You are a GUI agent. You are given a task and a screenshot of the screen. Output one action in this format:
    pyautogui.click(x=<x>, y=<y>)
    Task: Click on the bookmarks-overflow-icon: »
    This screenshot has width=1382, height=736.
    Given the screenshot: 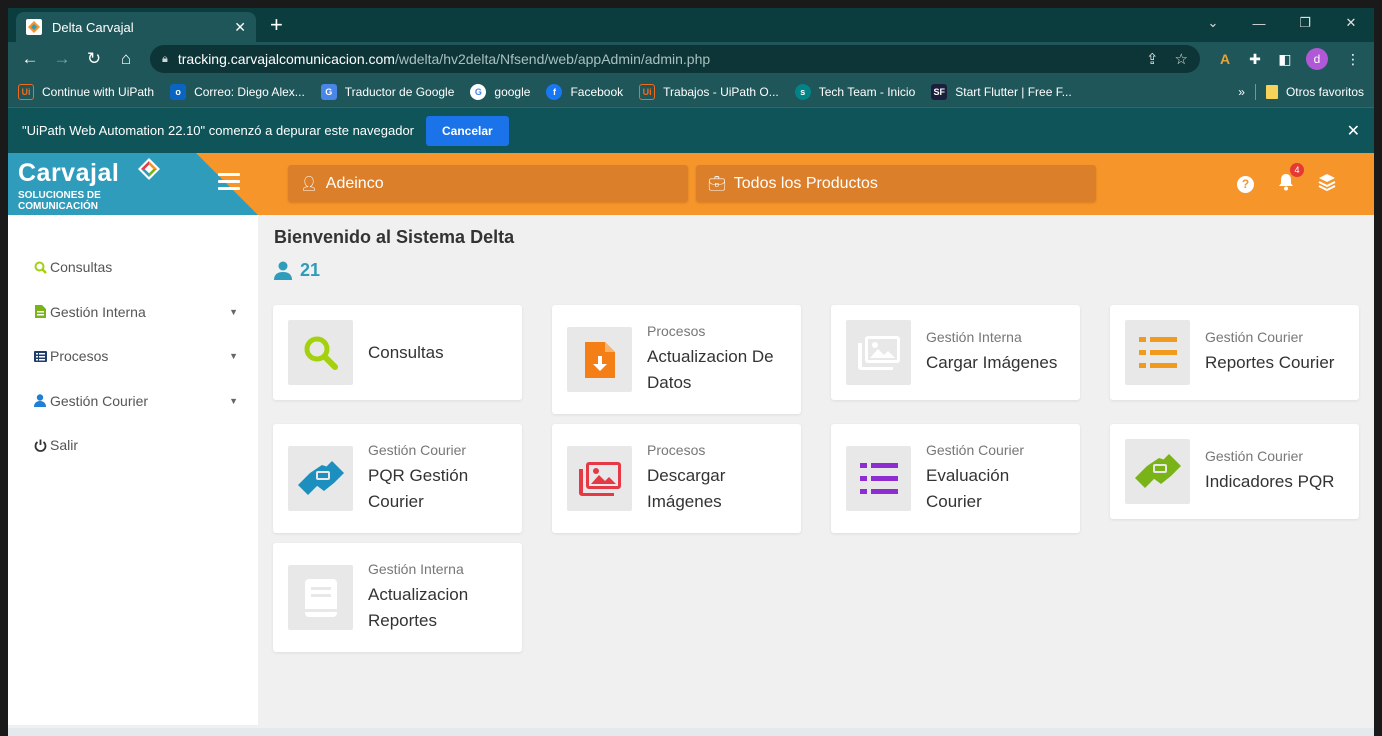 What is the action you would take?
    pyautogui.click(x=1241, y=92)
    